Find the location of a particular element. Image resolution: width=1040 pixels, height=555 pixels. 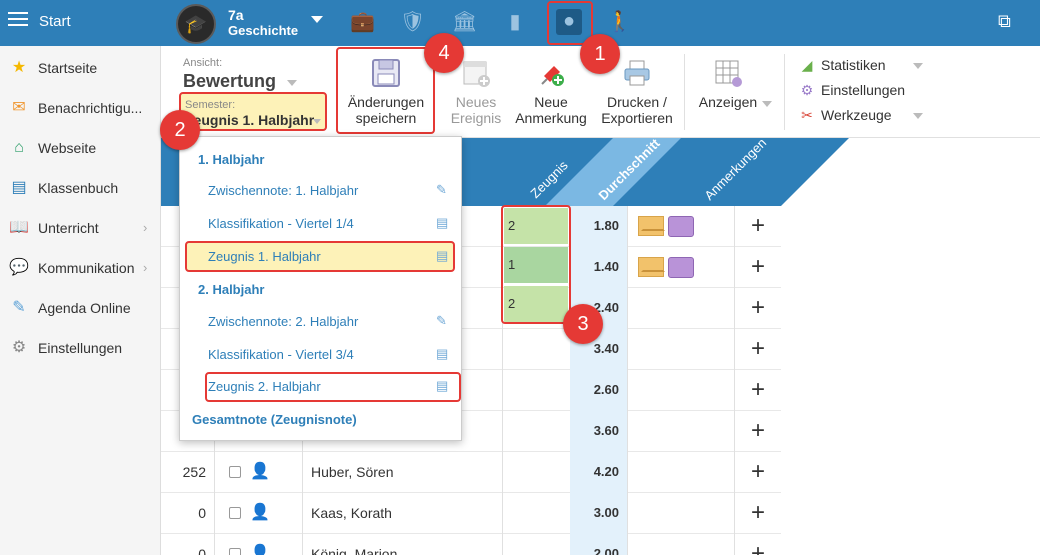

open-book-icon: 📖 is located at coordinates (19, 227).